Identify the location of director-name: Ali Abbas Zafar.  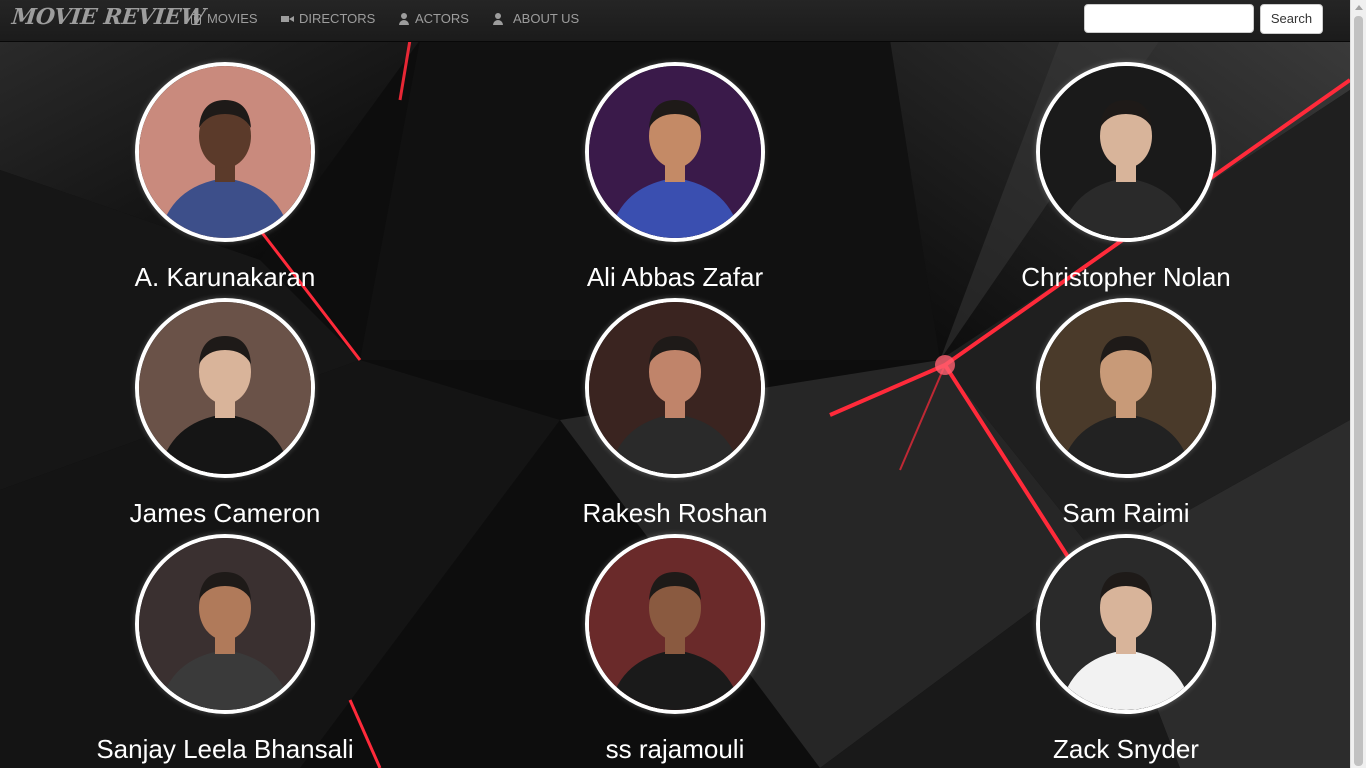
(675, 277).